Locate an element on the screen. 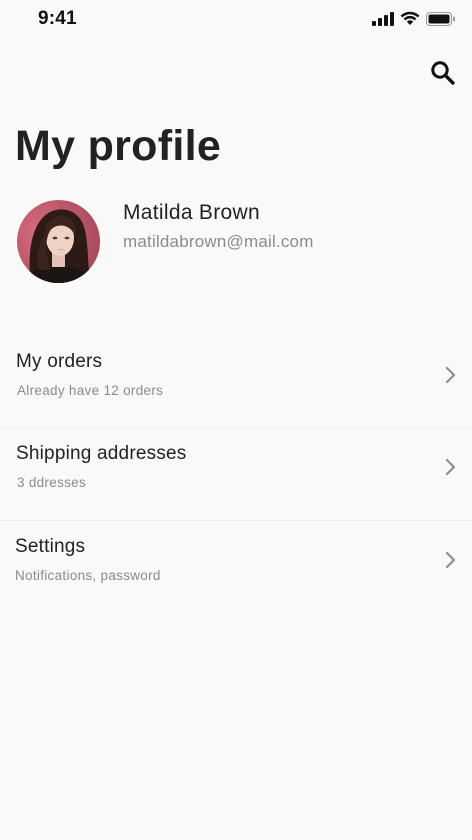  wifi-icon is located at coordinates (410, 18).